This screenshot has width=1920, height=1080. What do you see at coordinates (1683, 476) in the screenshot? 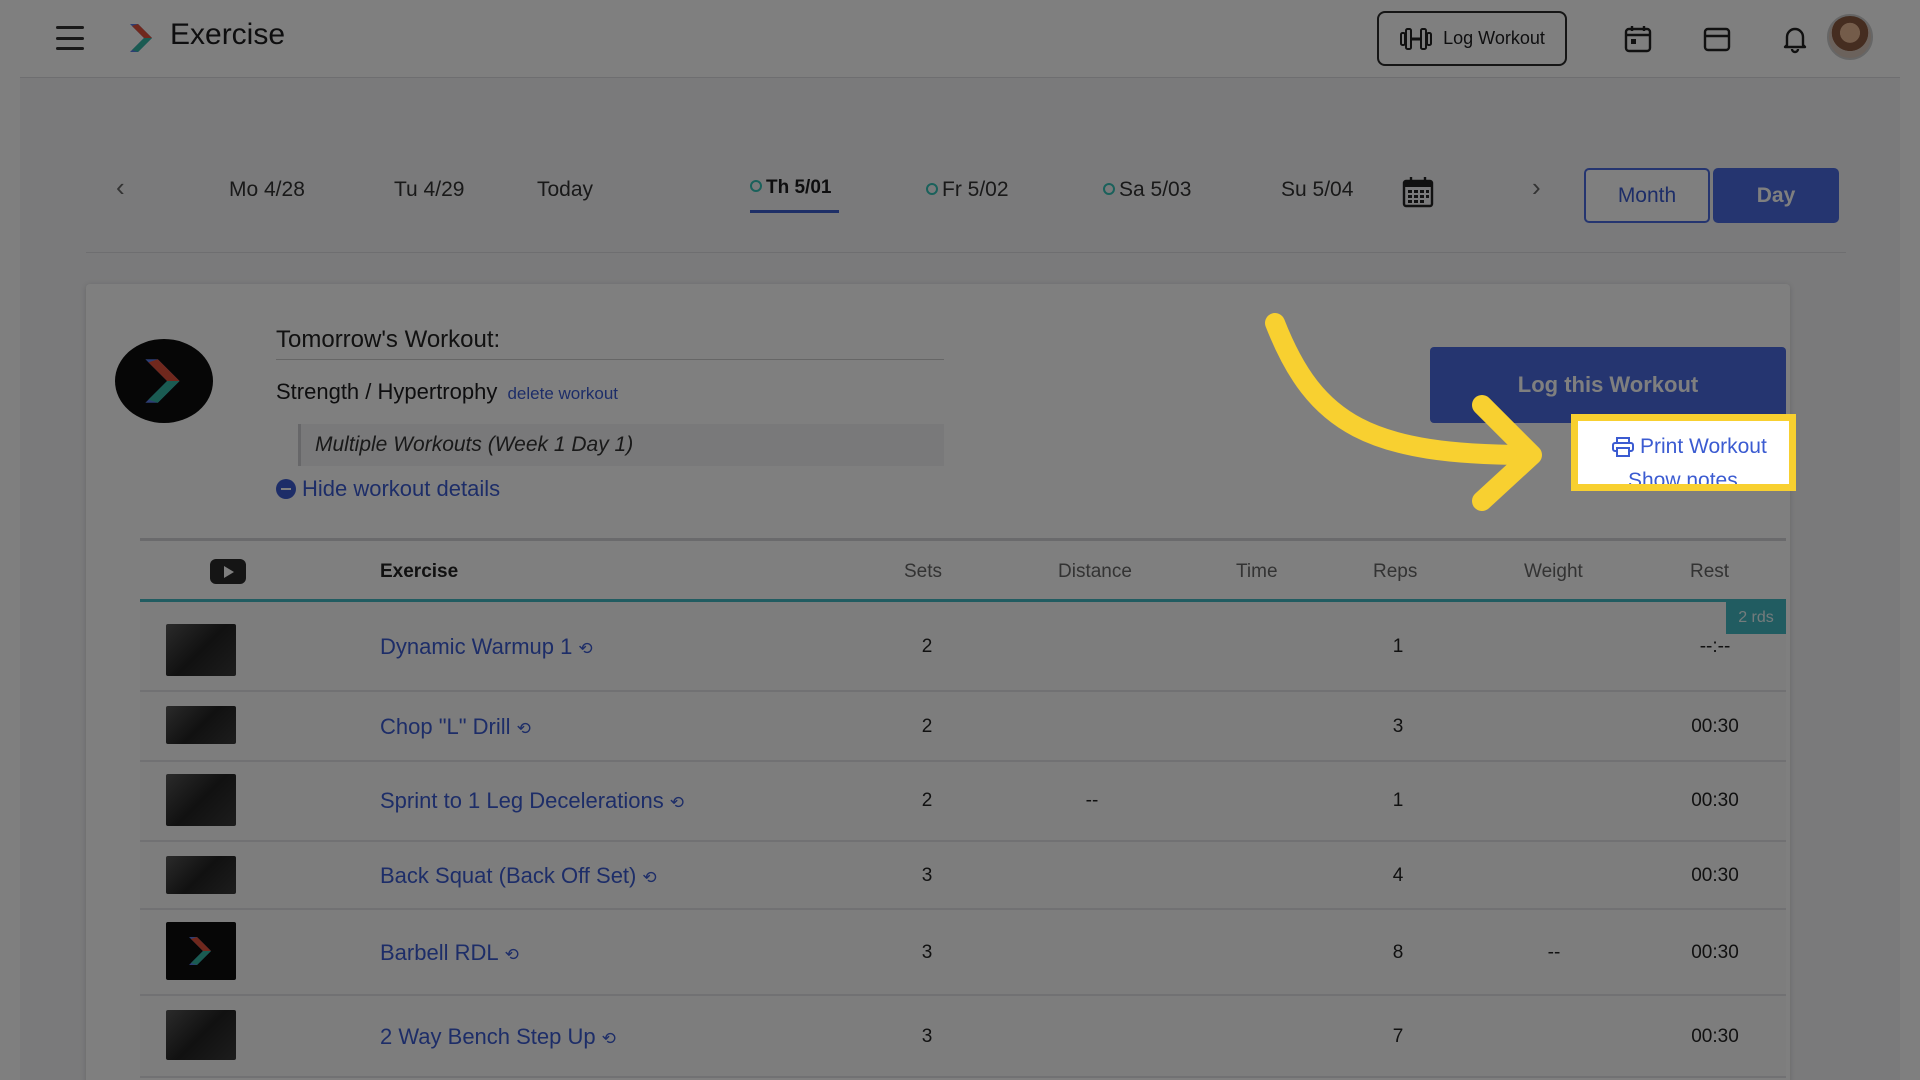
I see `show-notes-link: Show notes` at bounding box center [1683, 476].